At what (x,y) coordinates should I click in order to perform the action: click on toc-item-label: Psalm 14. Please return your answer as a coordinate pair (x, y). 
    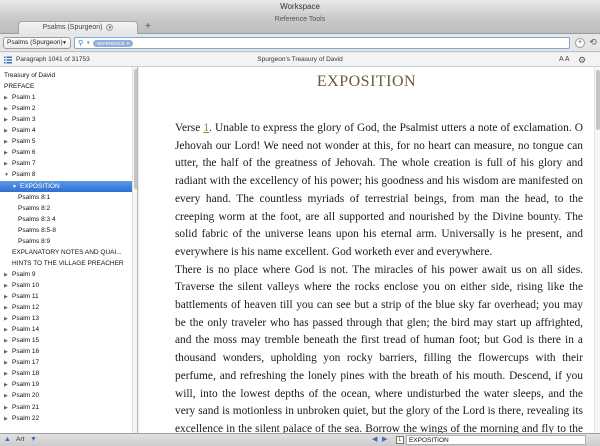
    Looking at the image, I should click on (26, 330).